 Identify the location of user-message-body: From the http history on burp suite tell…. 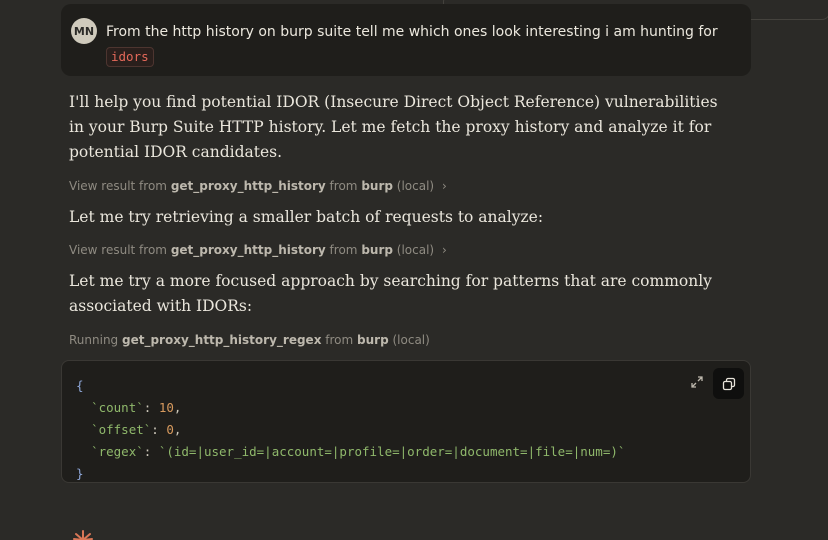
(412, 32).